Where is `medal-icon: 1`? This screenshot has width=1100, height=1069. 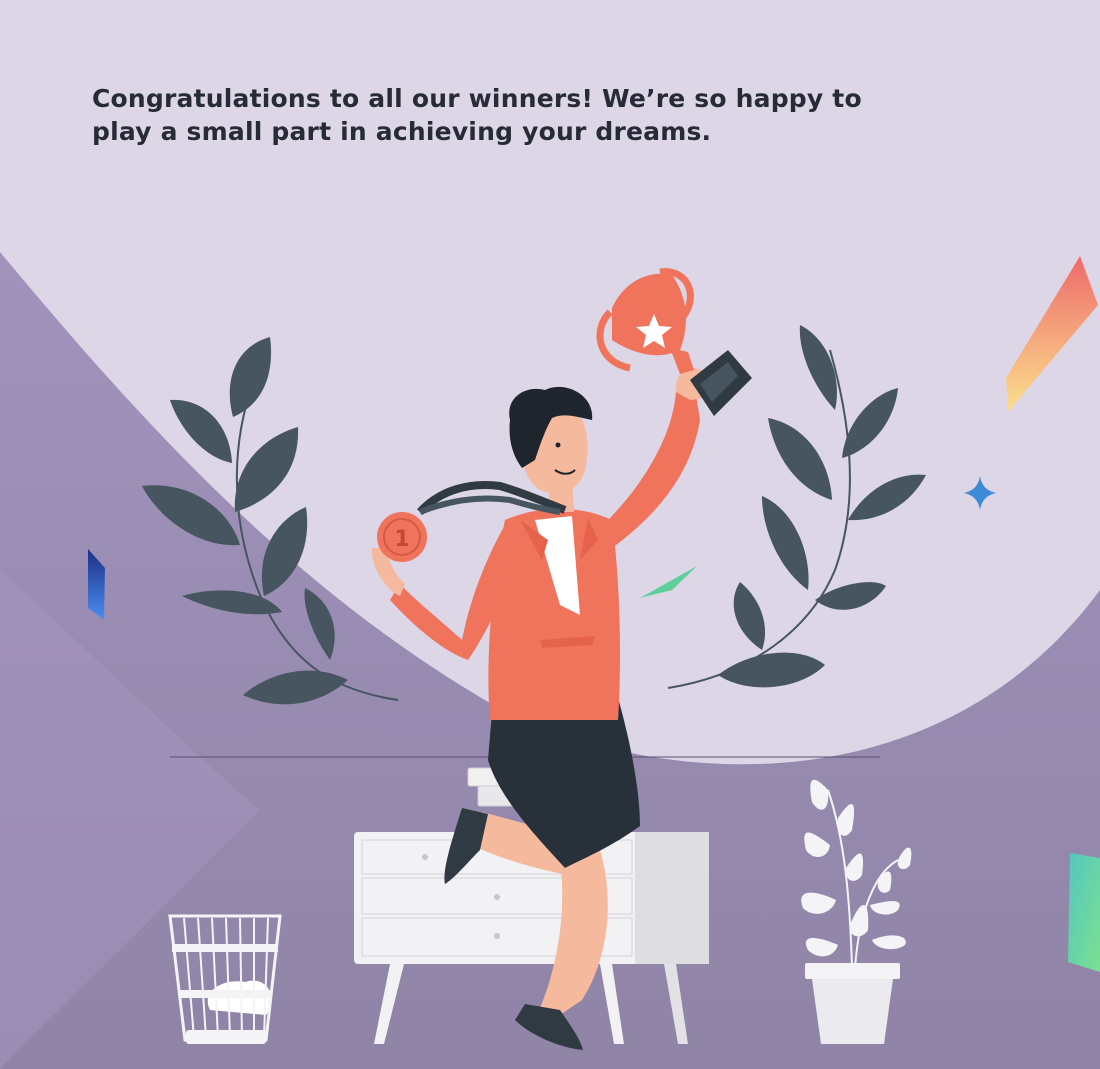 medal-icon: 1 is located at coordinates (402, 537).